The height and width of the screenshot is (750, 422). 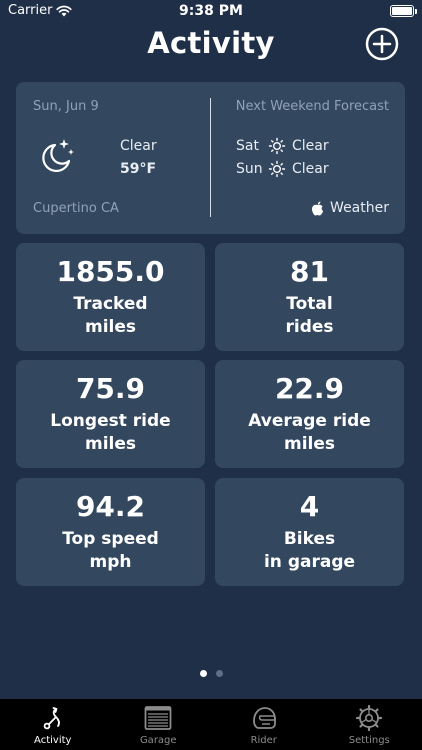 What do you see at coordinates (382, 44) in the screenshot?
I see `add-ride-button` at bounding box center [382, 44].